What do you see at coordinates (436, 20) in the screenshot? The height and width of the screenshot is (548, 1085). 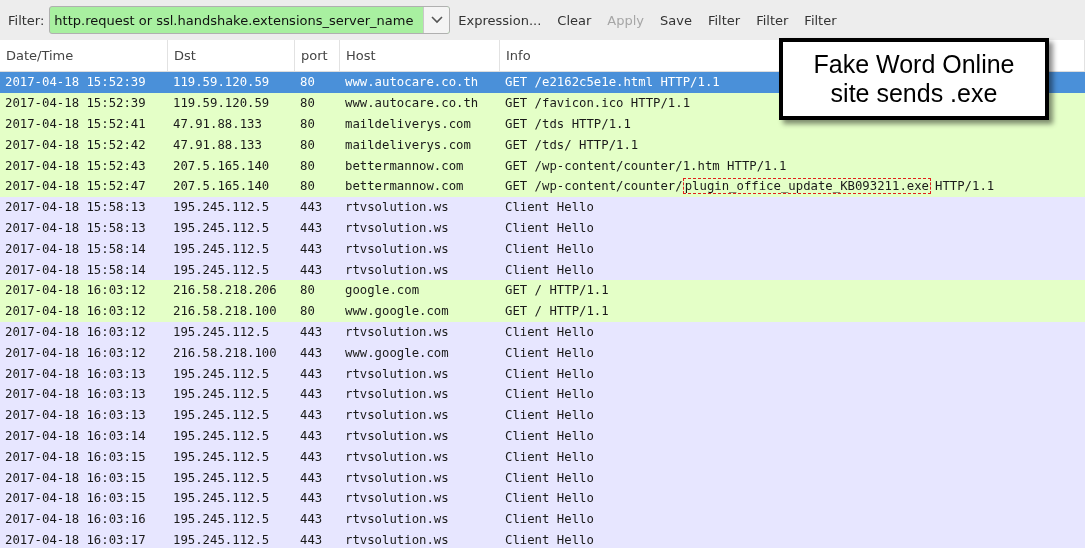 I see `chevron-down-icon` at bounding box center [436, 20].